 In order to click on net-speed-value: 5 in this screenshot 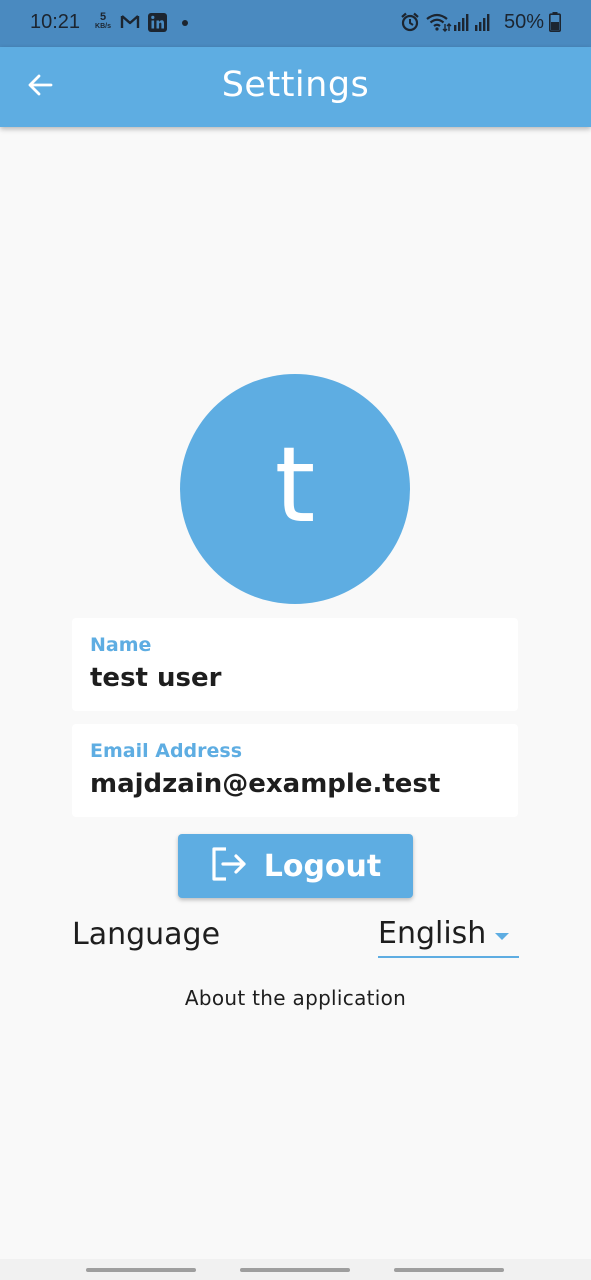, I will do `click(103, 17)`.